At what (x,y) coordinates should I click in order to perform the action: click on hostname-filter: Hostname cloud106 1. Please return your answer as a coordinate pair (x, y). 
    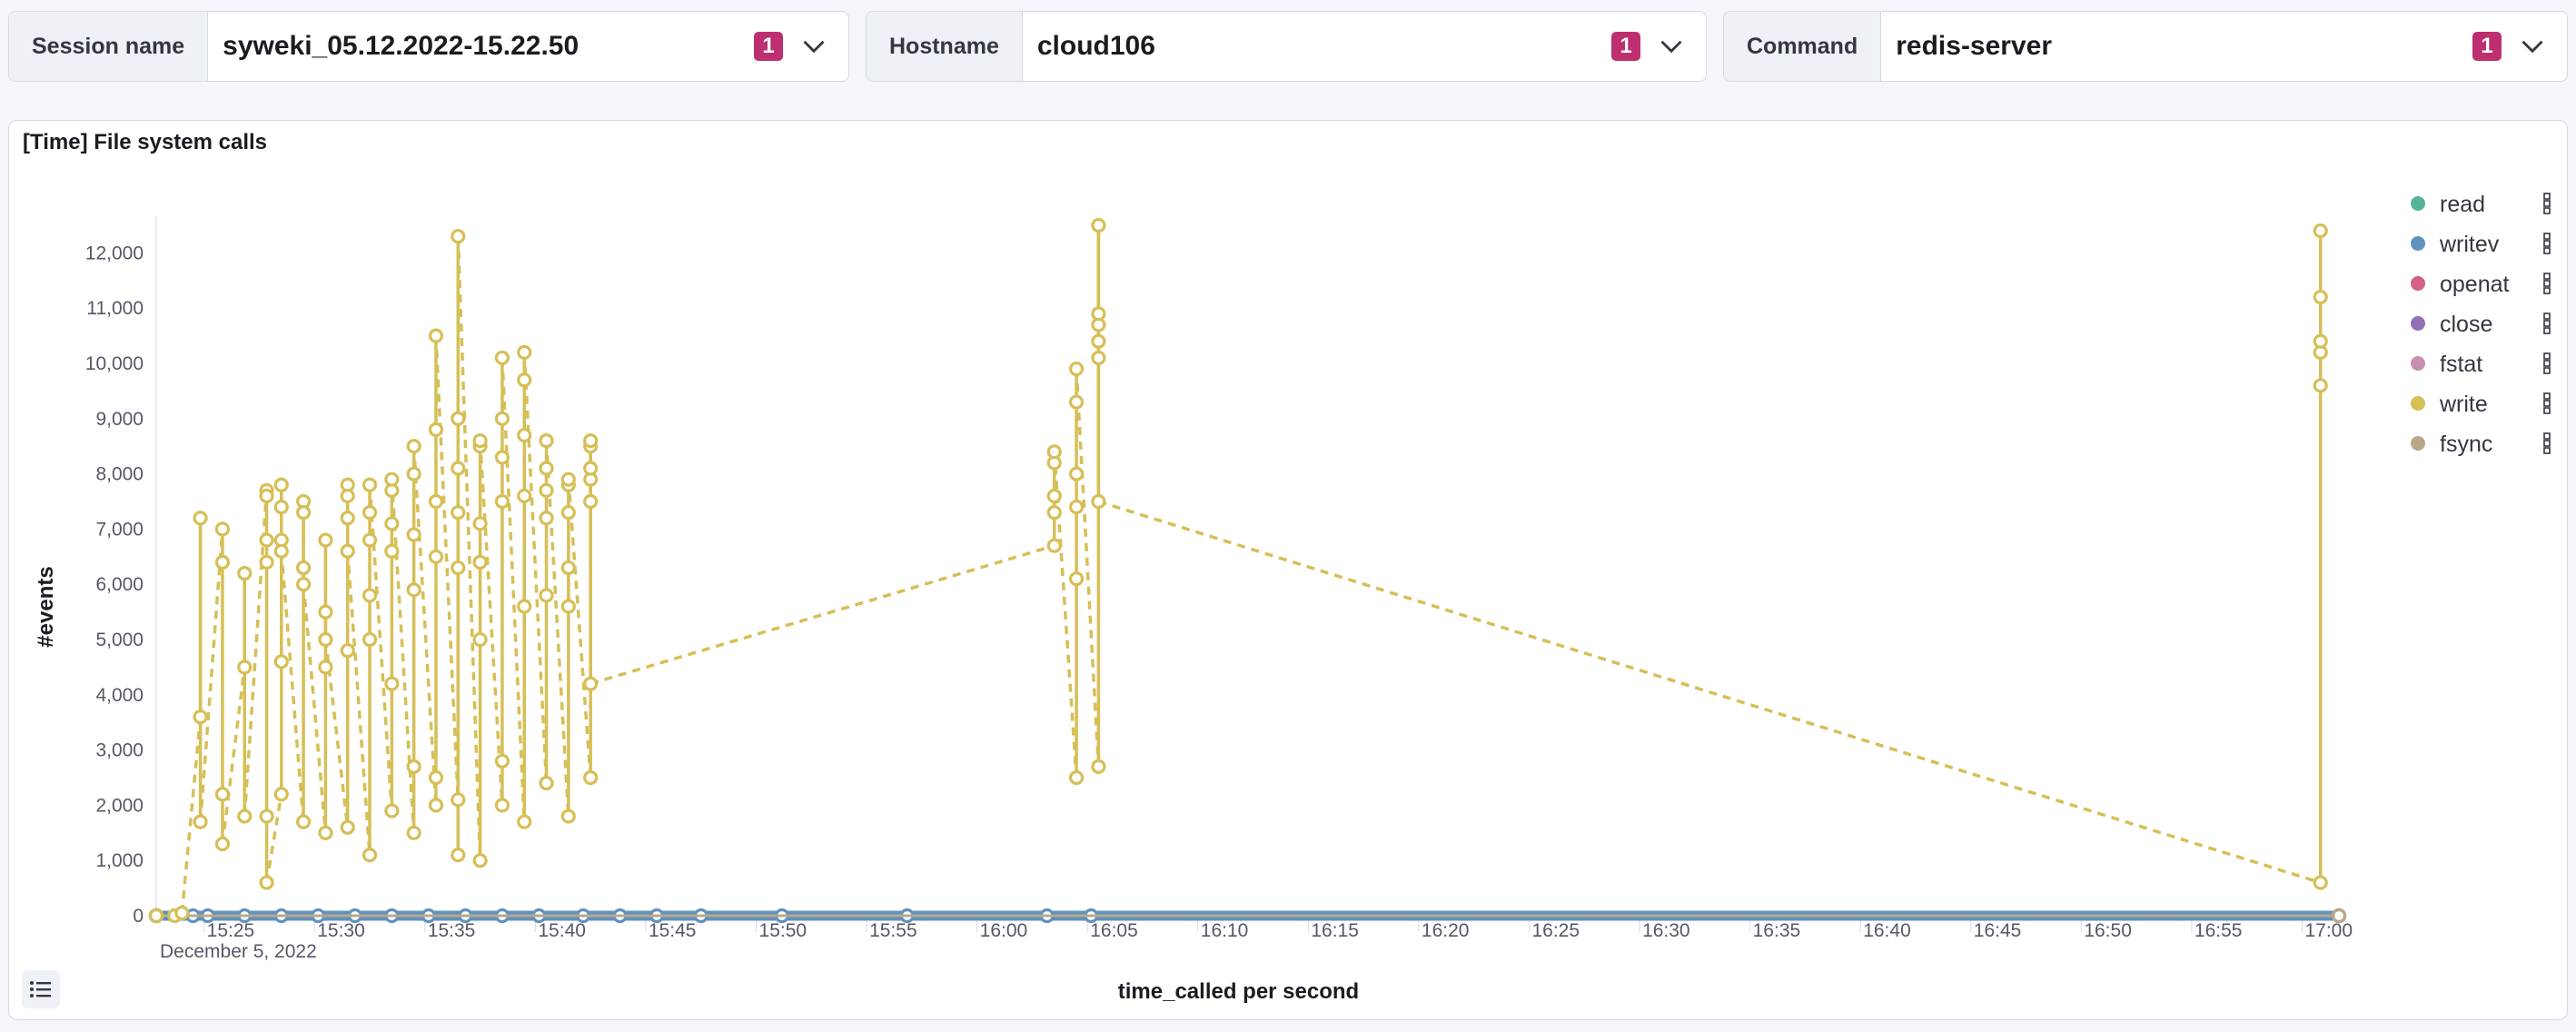
    Looking at the image, I should click on (1286, 46).